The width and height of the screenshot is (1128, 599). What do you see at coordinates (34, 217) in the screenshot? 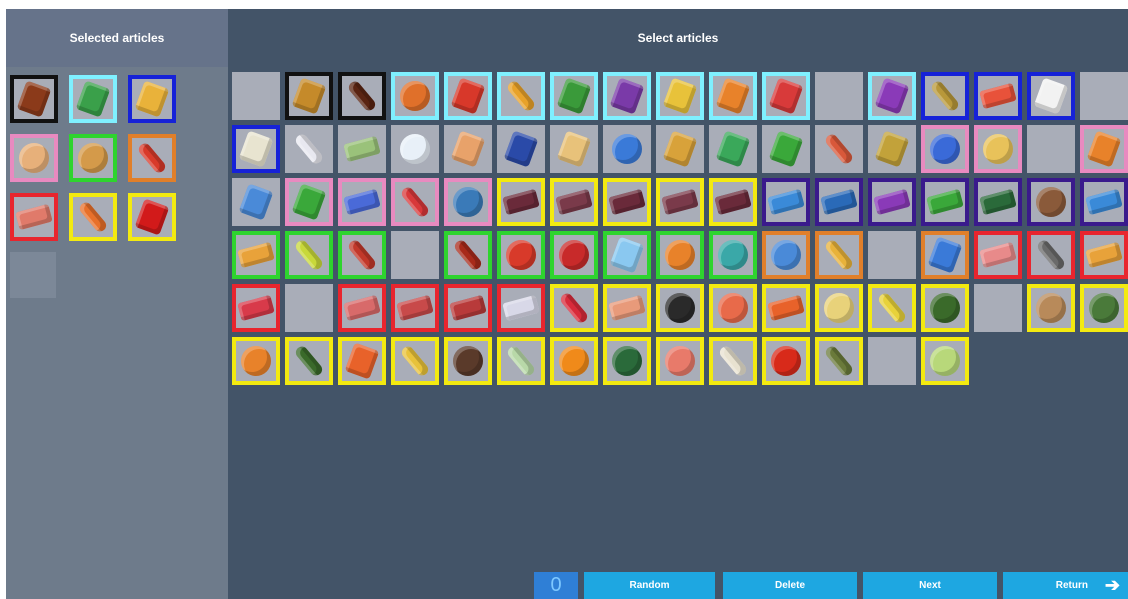
I see `selected-article-salmon-pack` at bounding box center [34, 217].